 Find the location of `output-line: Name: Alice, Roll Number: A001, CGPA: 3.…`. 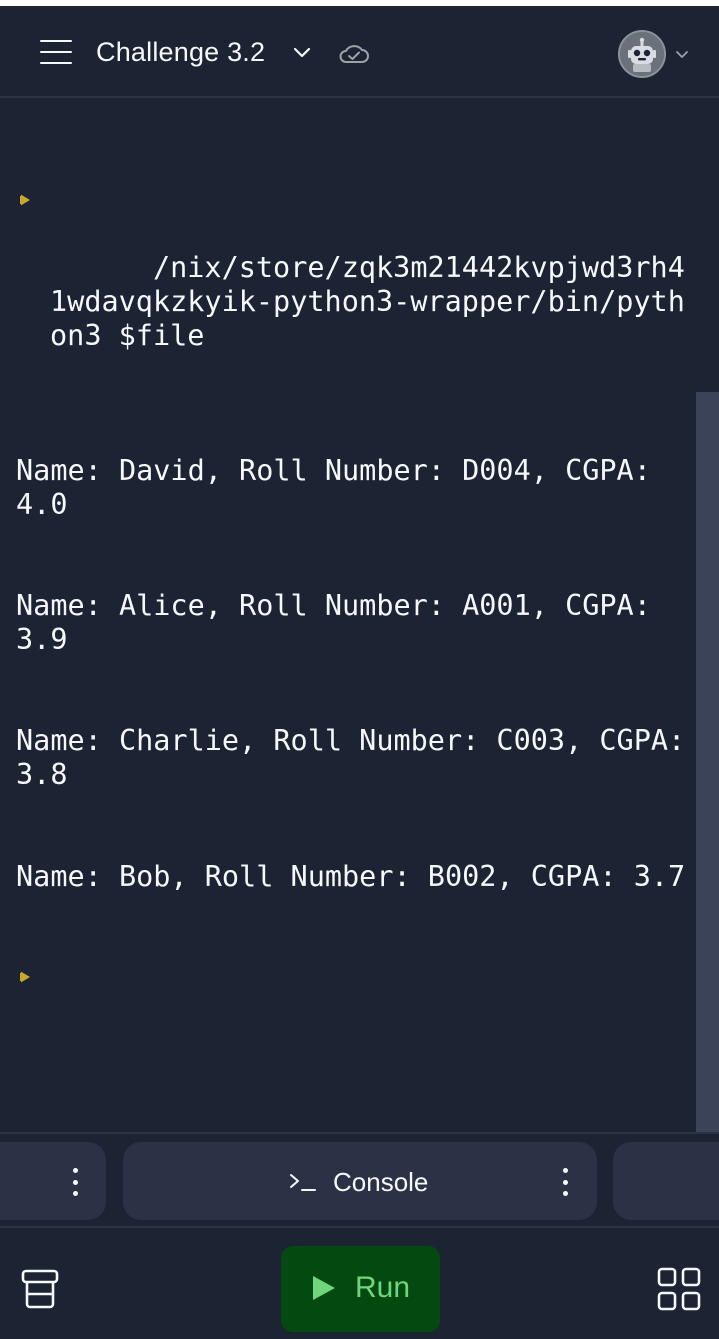

output-line: Name: Alice, Roll Number: A001, CGPA: 3.… is located at coordinates (342, 622).